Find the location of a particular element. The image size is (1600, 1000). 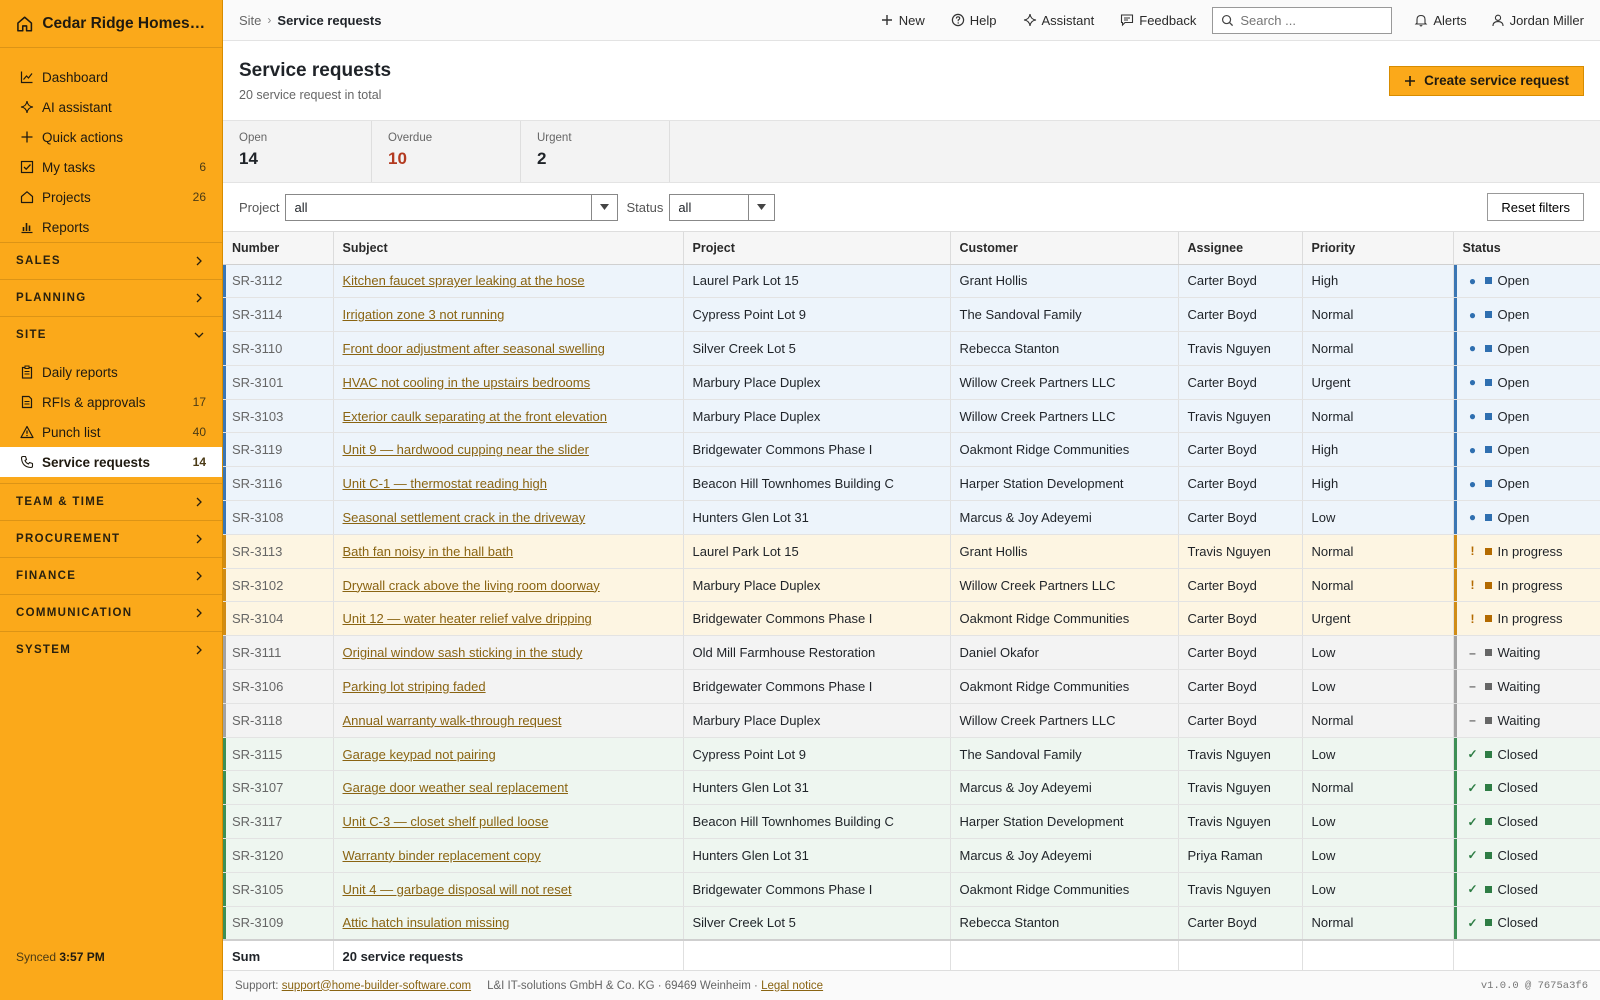

column-header-number: Number is located at coordinates (278, 248).